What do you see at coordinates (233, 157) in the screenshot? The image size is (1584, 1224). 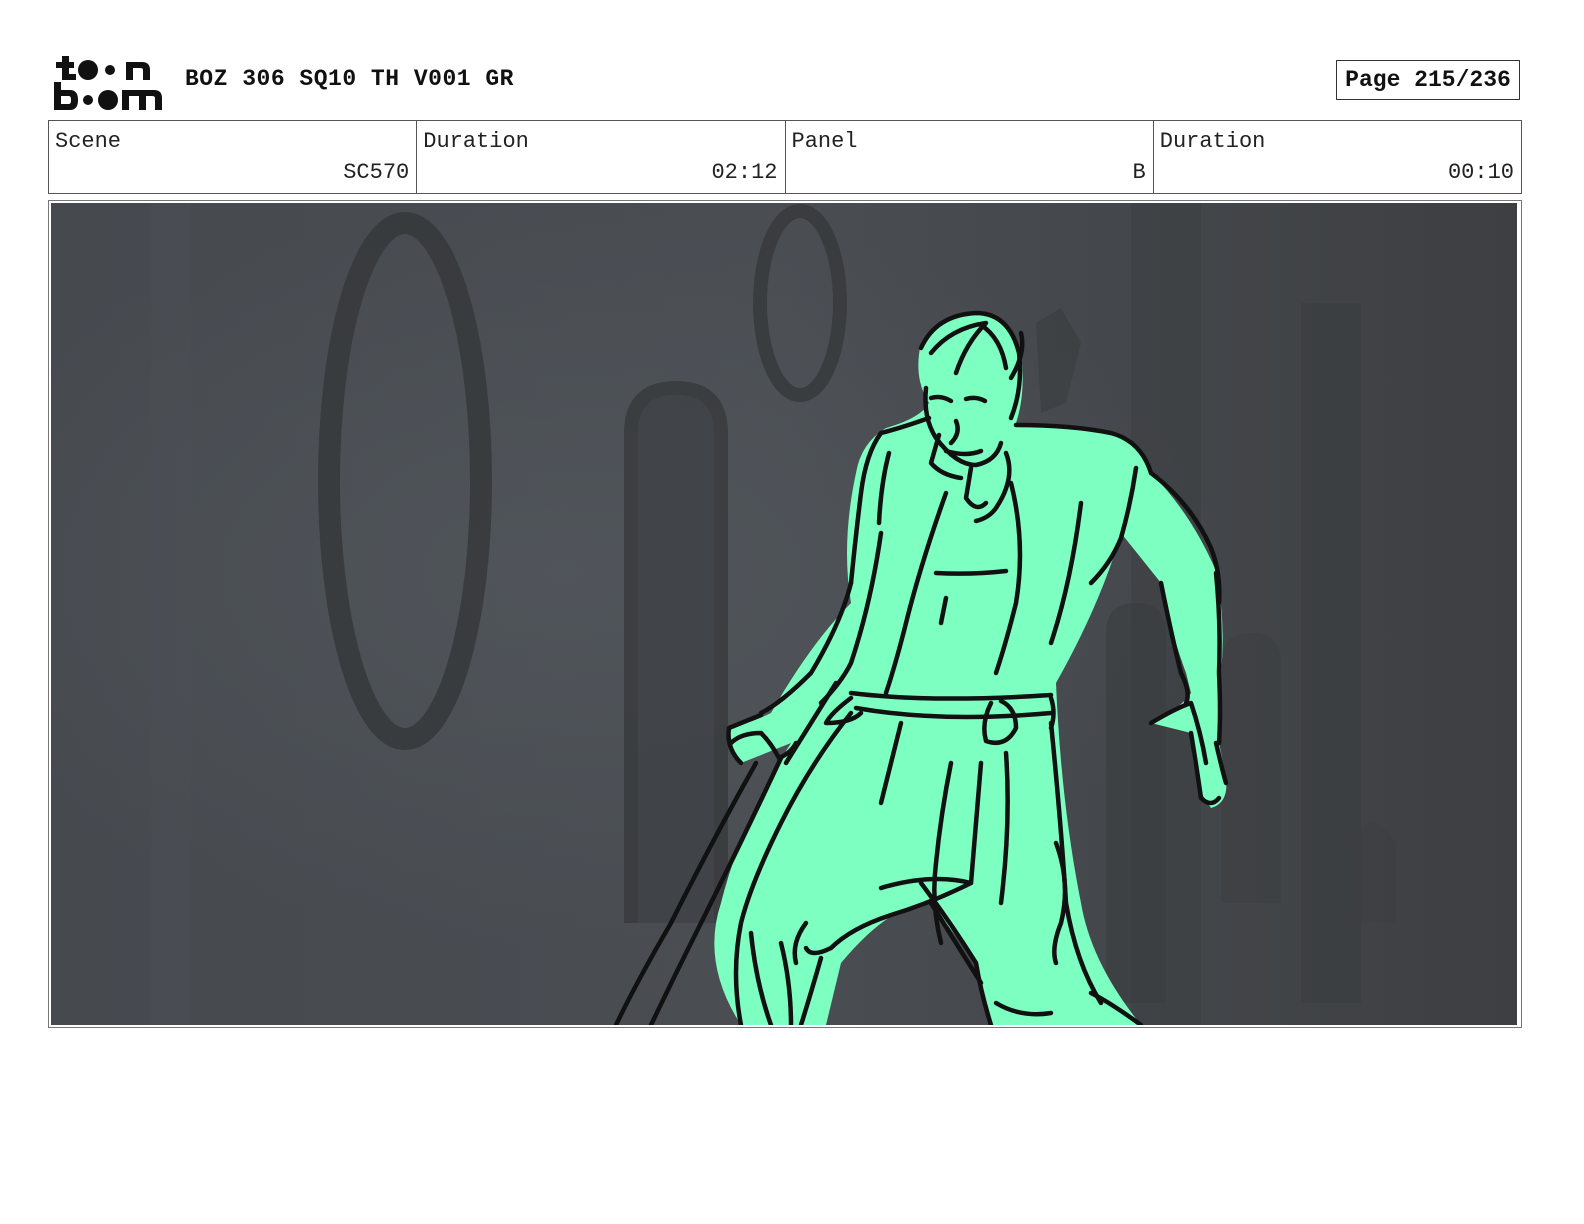 I see `scene-cell: Scene SC570` at bounding box center [233, 157].